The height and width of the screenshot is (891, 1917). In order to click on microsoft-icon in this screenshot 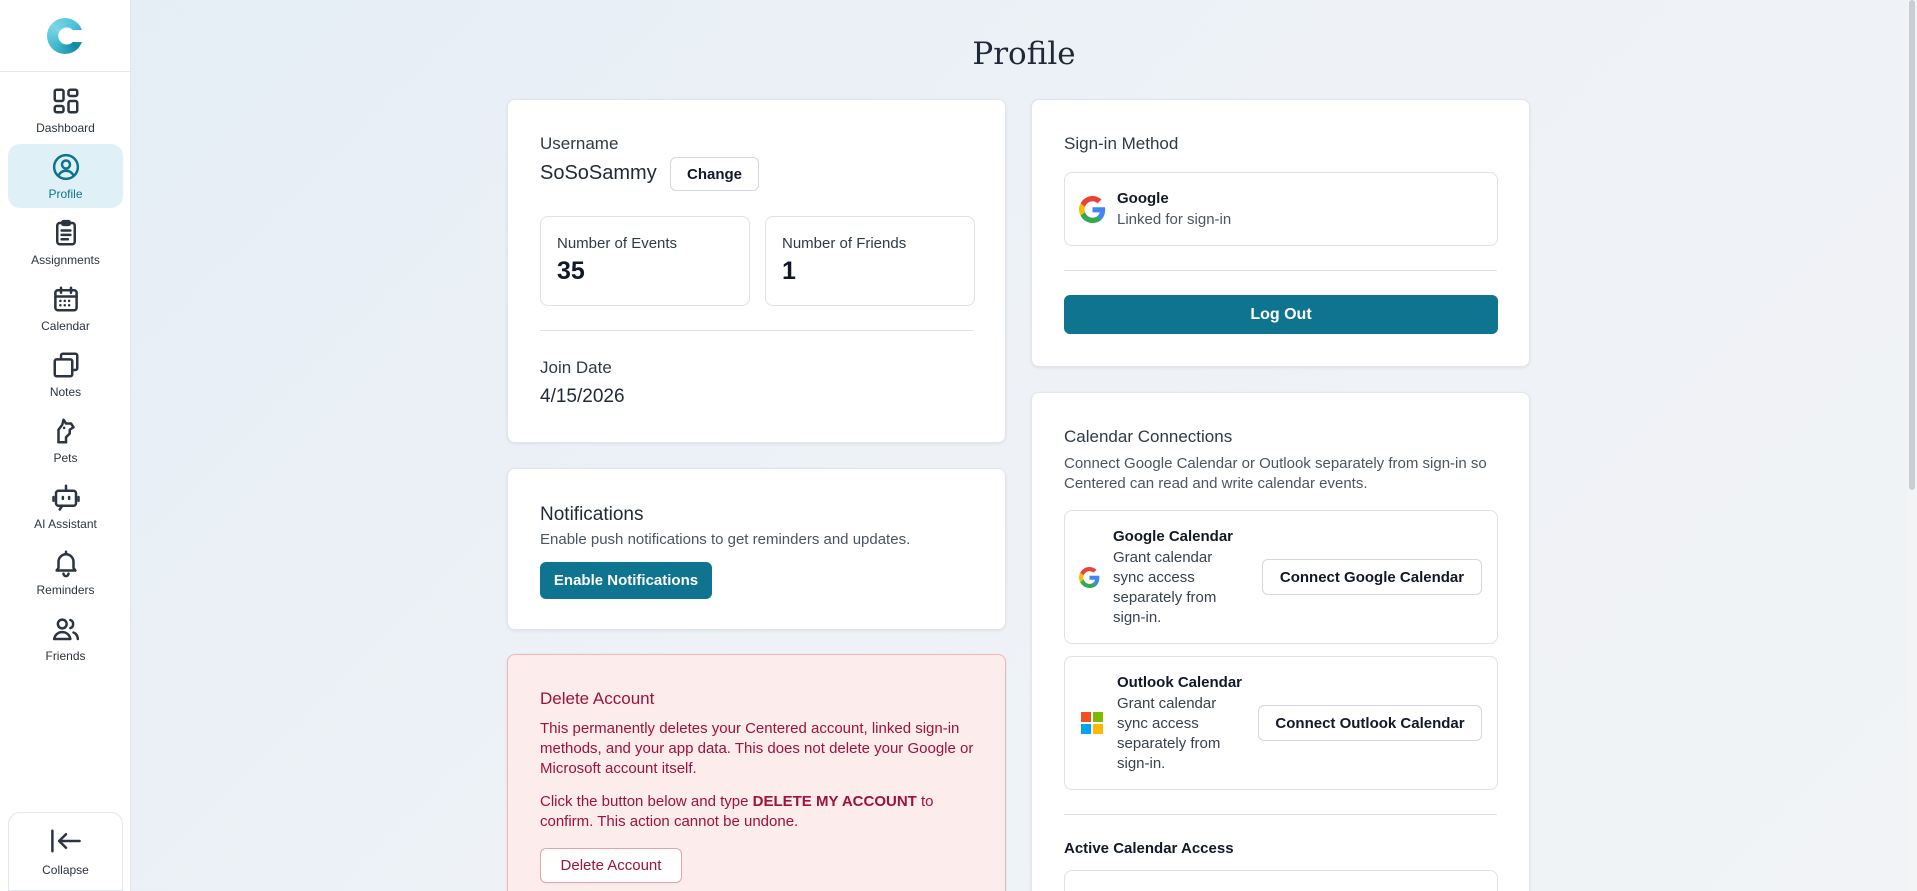, I will do `click(1092, 723)`.